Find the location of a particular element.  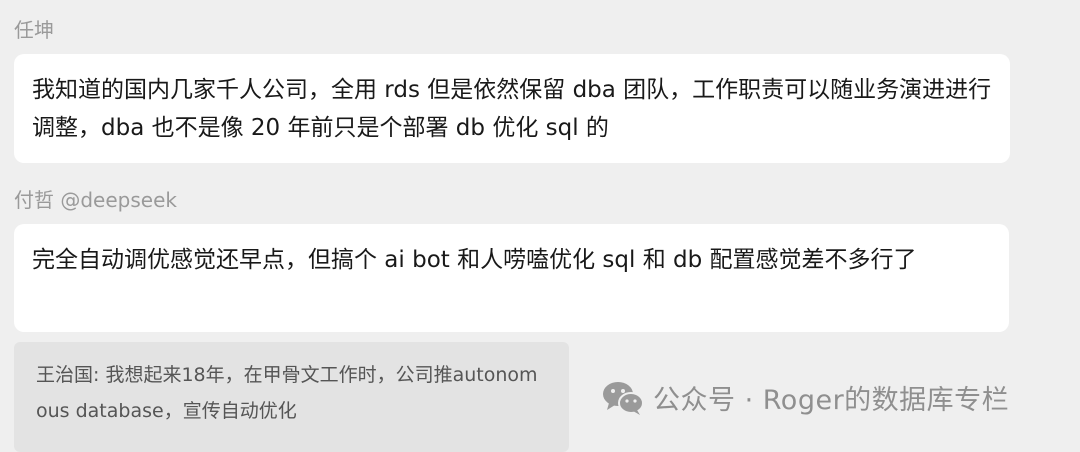

watermark: 公众号 · Roger的数据库专栏 is located at coordinates (805, 397).